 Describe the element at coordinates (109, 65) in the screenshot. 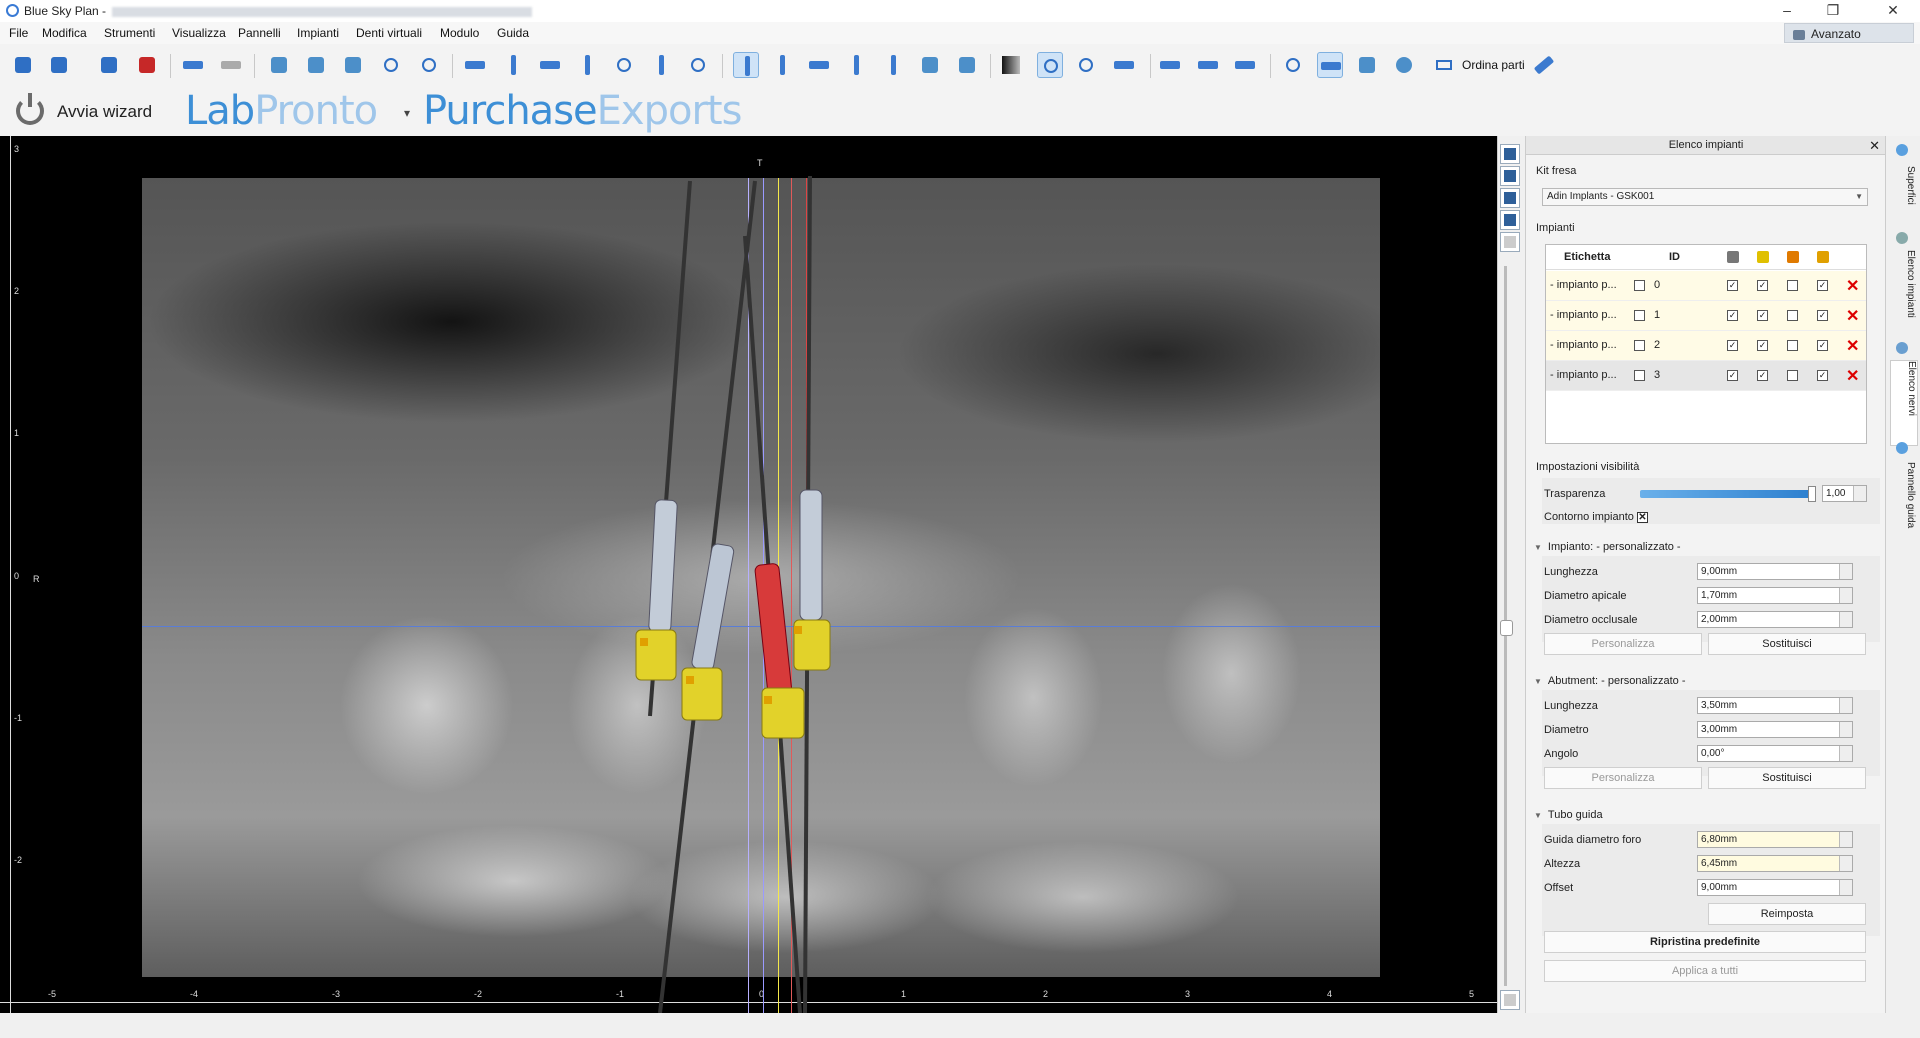

I see `save-icon` at that location.